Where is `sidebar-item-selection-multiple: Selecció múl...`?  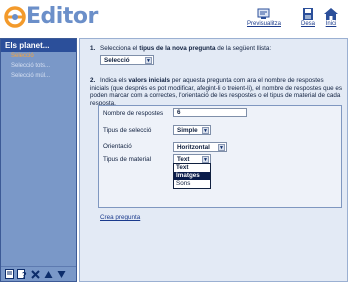
sidebar-item-selection-multiple: Selecció múl... is located at coordinates (38, 77).